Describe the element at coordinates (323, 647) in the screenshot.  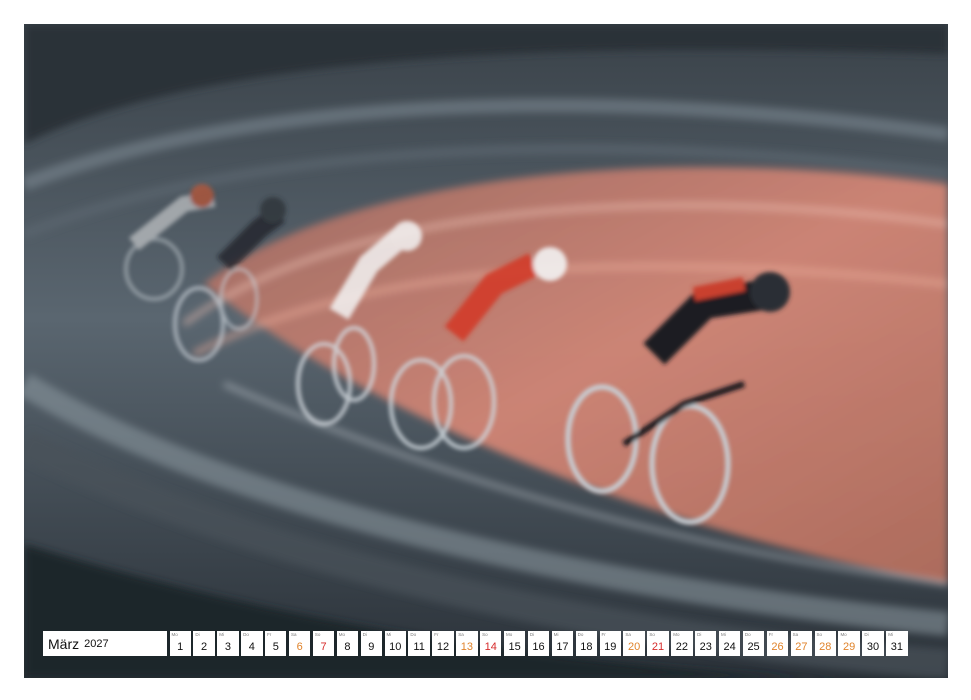
I see `day-number: 7` at that location.